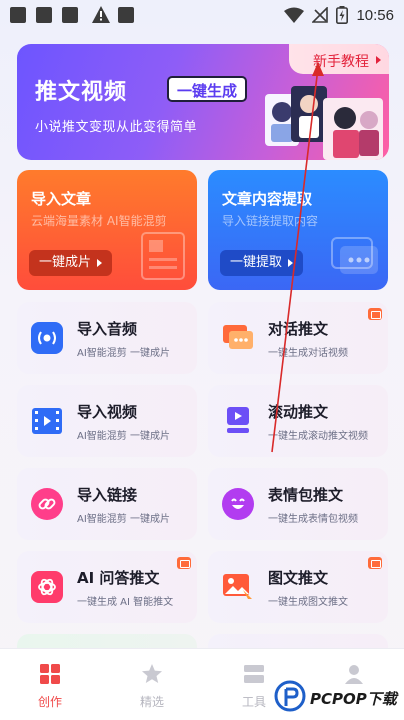 This screenshot has width=404, height=720. Describe the element at coordinates (375, 15) in the screenshot. I see `clock: 10:56` at that location.